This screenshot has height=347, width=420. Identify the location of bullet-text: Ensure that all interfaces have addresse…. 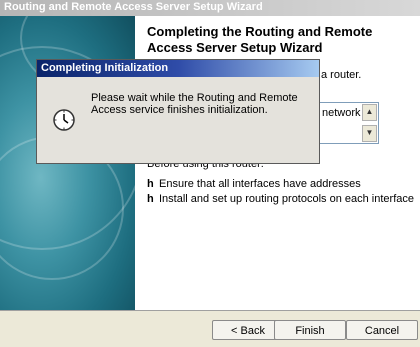
(260, 184).